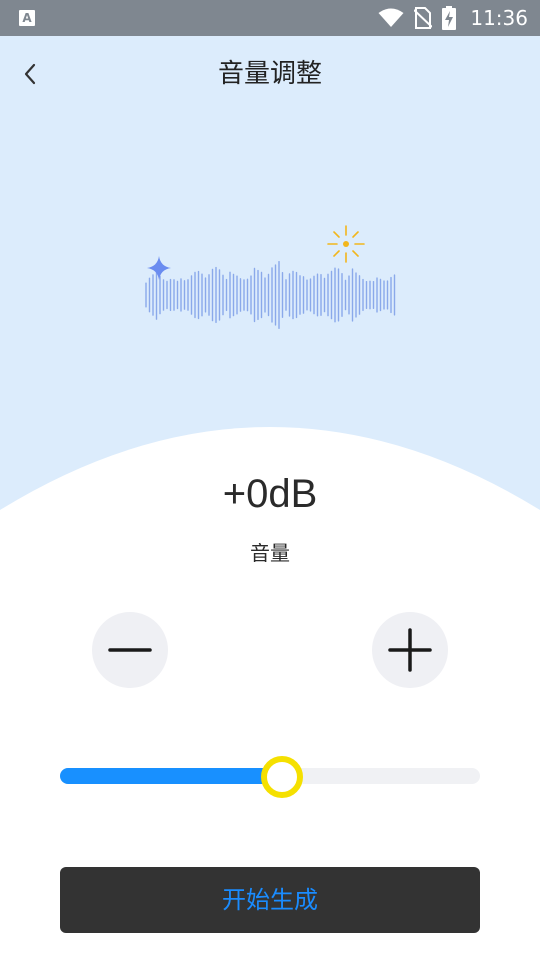  Describe the element at coordinates (346, 244) in the screenshot. I see `sparkle-burst-icon` at that location.